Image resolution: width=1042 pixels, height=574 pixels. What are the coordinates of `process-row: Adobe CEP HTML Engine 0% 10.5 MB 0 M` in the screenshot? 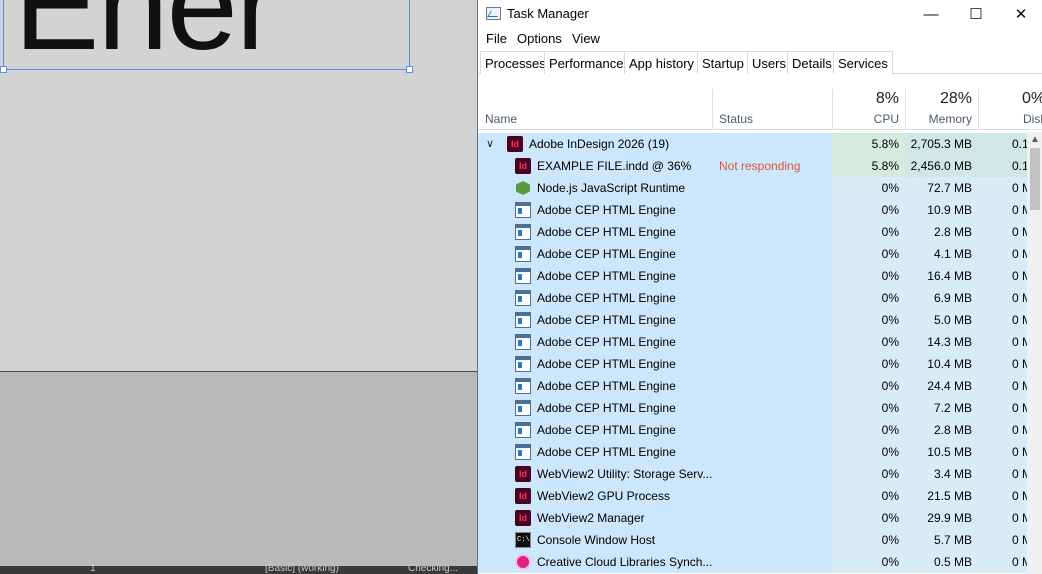 It's located at (752, 452).